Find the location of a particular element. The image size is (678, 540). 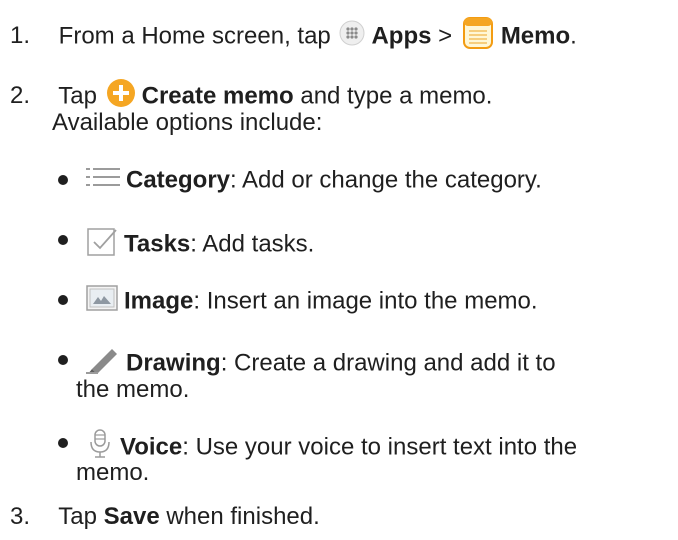

option-label: Voice is located at coordinates (151, 447).